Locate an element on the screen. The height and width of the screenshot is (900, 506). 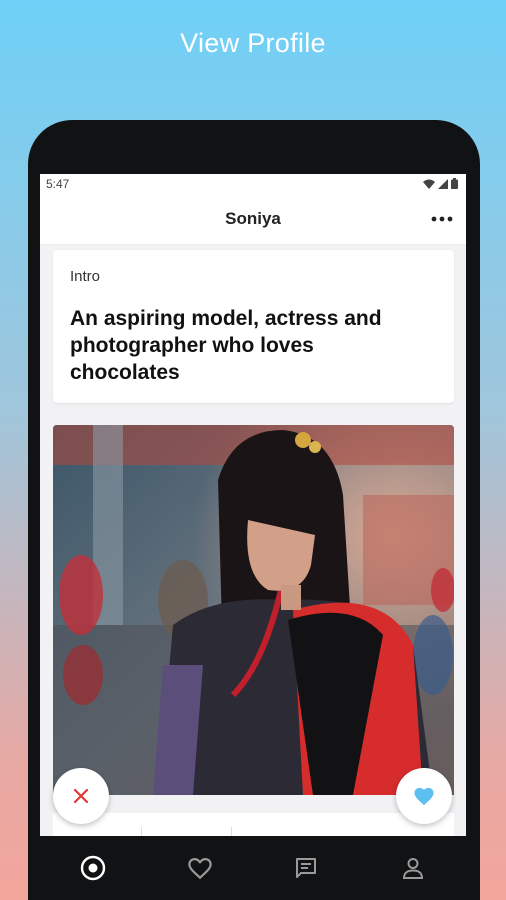
dislike-button is located at coordinates (81, 796).